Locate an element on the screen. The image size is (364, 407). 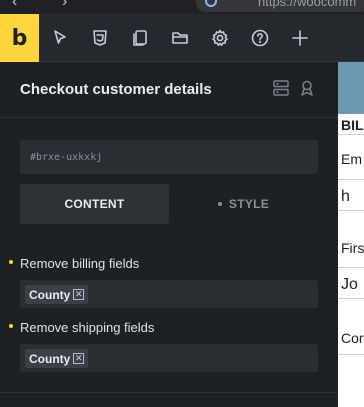
toggle-view-icon is located at coordinates (282, 89).